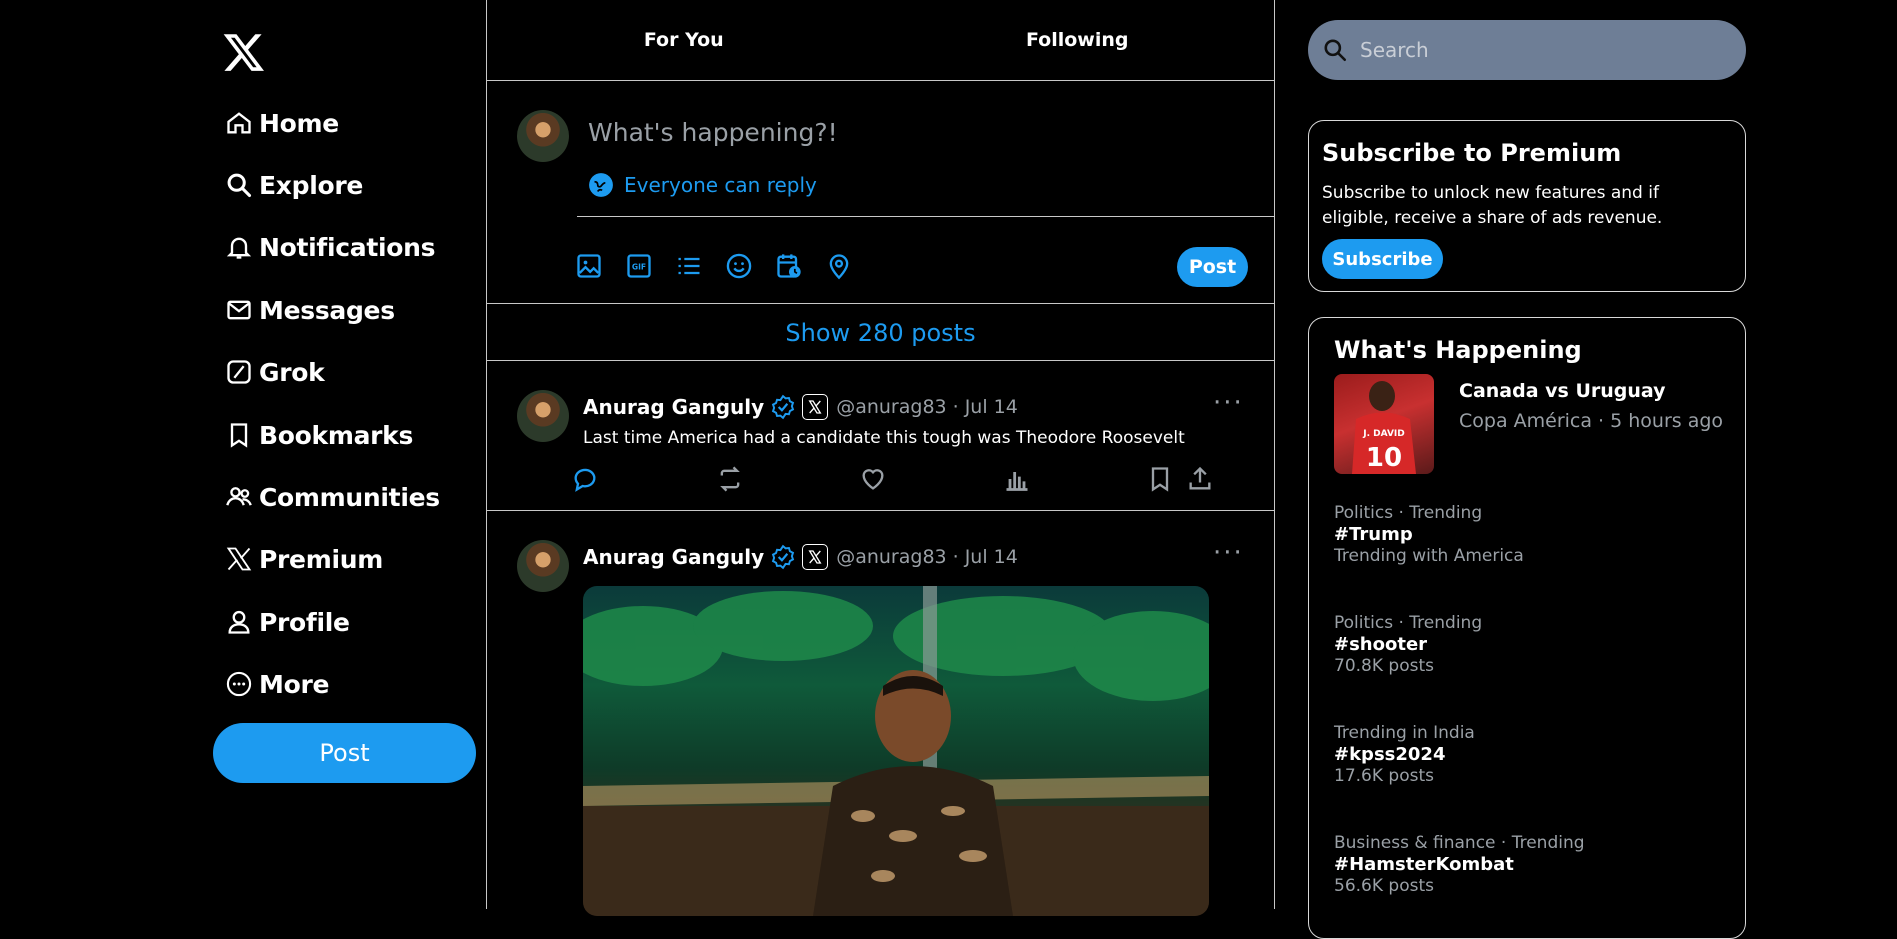 The width and height of the screenshot is (1897, 939). What do you see at coordinates (1404, 733) in the screenshot?
I see `trend-category: Trending in India` at bounding box center [1404, 733].